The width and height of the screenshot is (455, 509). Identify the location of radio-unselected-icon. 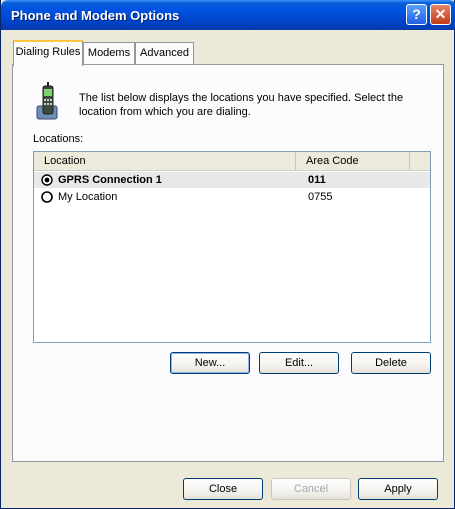
(47, 197).